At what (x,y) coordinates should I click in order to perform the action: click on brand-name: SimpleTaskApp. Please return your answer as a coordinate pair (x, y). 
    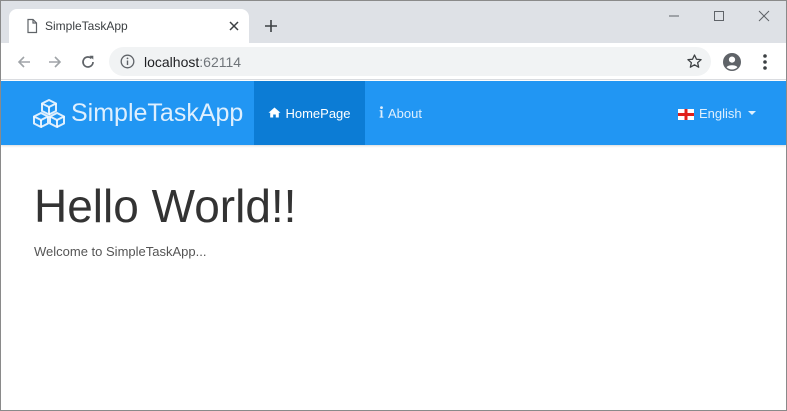
    Looking at the image, I should click on (157, 112).